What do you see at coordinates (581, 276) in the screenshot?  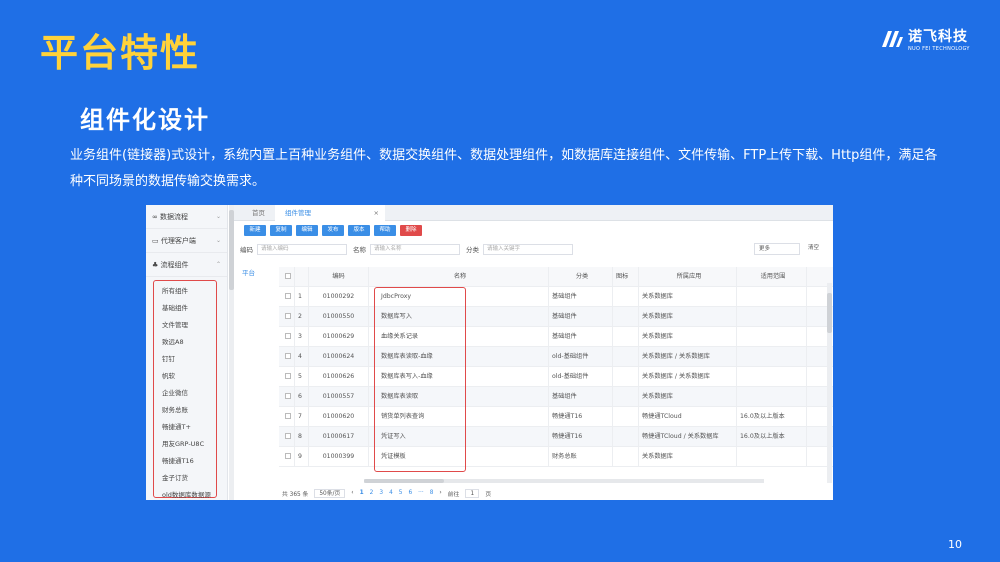 I see `category-header: 分类` at bounding box center [581, 276].